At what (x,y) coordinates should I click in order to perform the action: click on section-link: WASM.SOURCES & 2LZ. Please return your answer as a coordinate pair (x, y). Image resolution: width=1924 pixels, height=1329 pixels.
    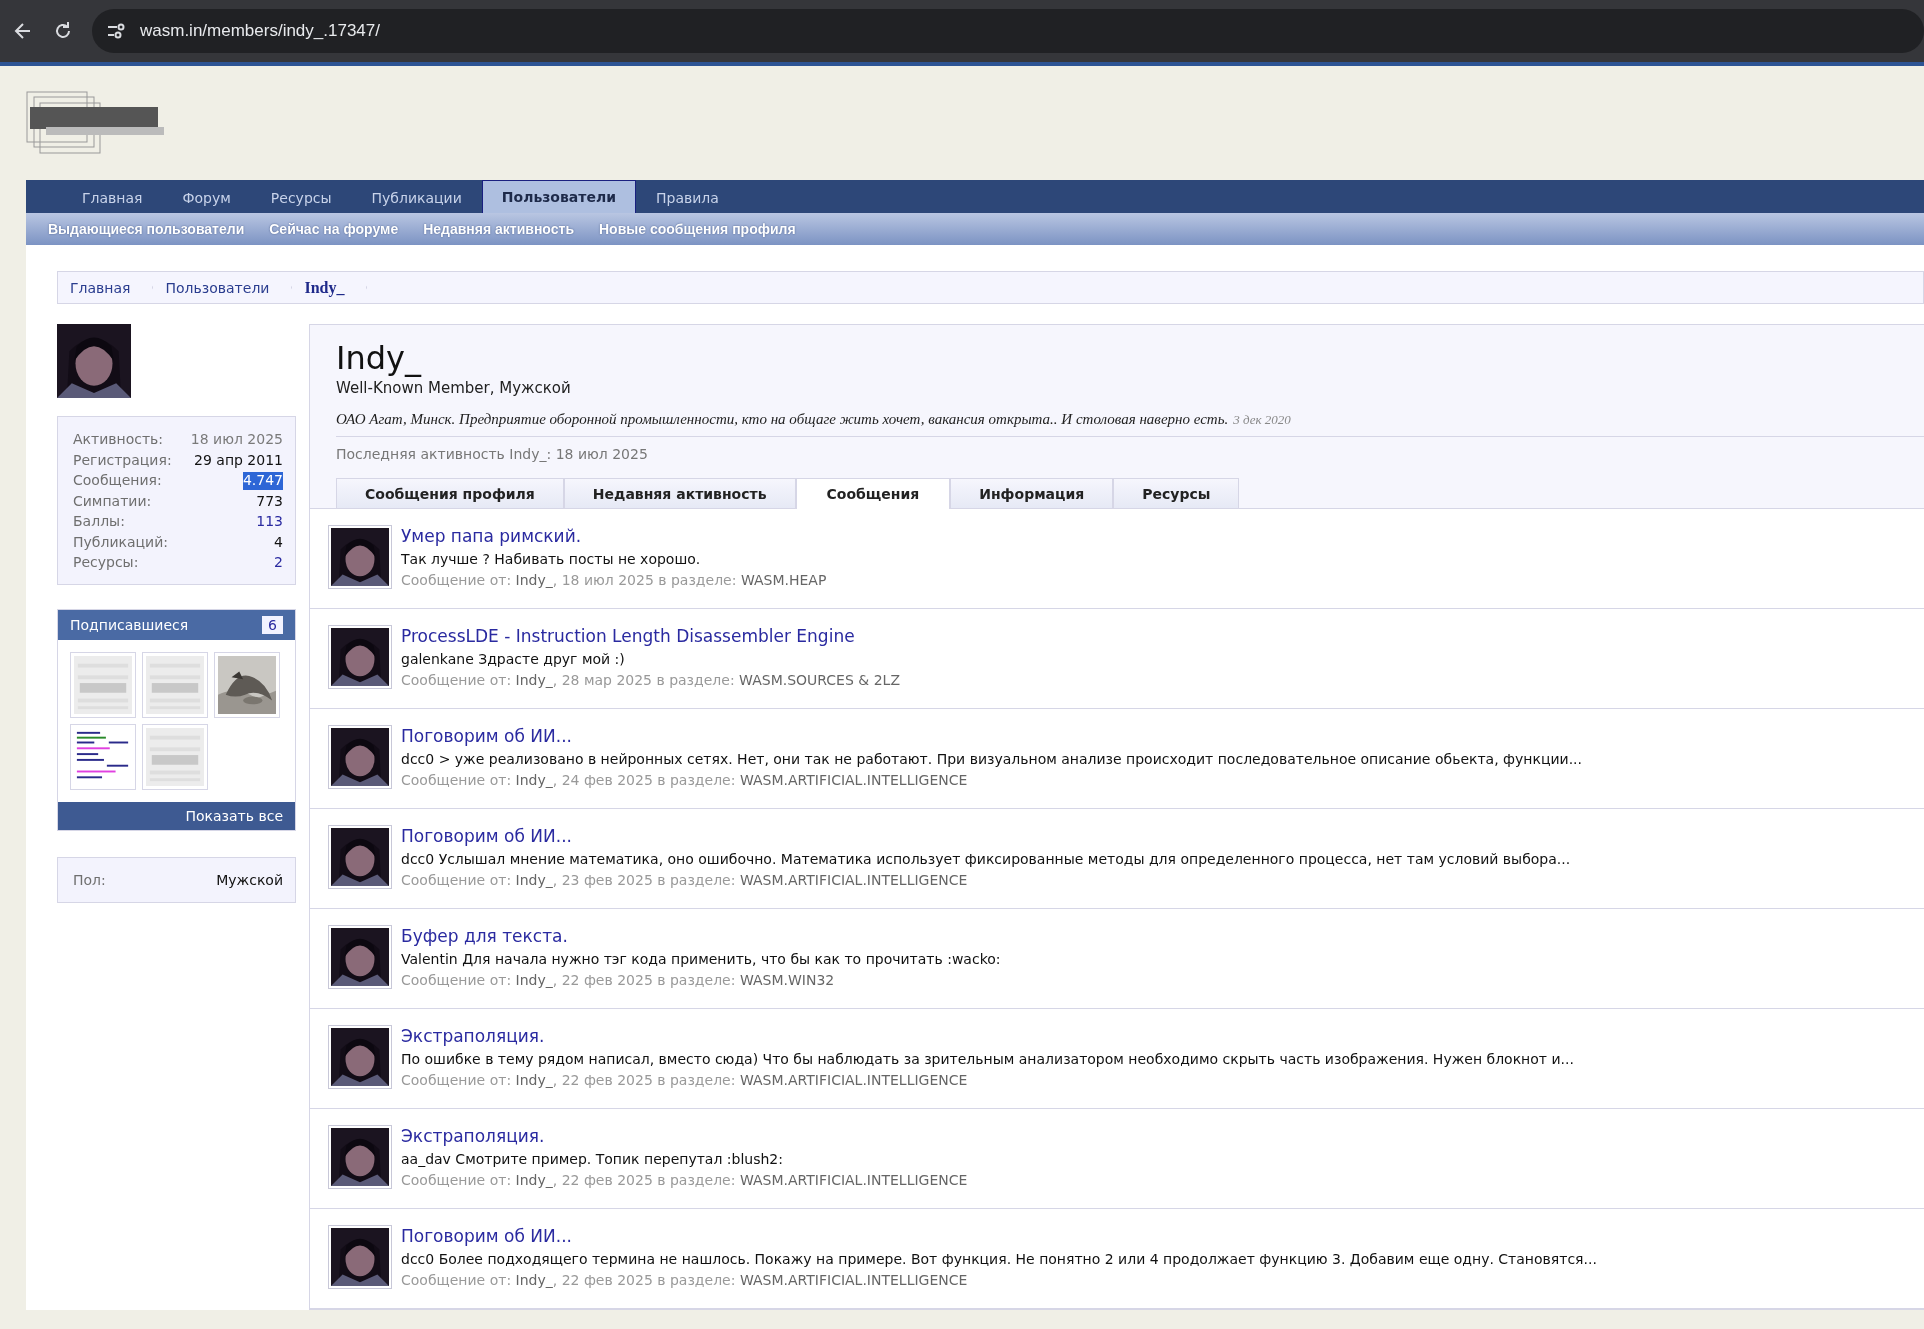
    Looking at the image, I should click on (819, 680).